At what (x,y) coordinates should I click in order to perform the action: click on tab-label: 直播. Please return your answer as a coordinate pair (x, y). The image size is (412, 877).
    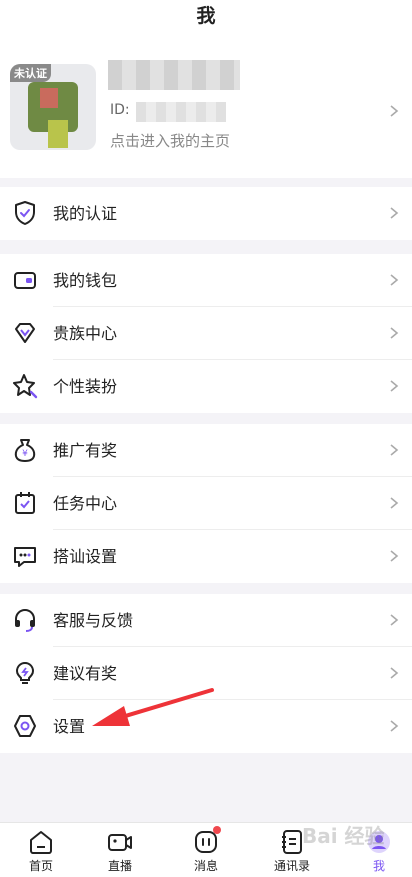
    Looking at the image, I should click on (119, 866).